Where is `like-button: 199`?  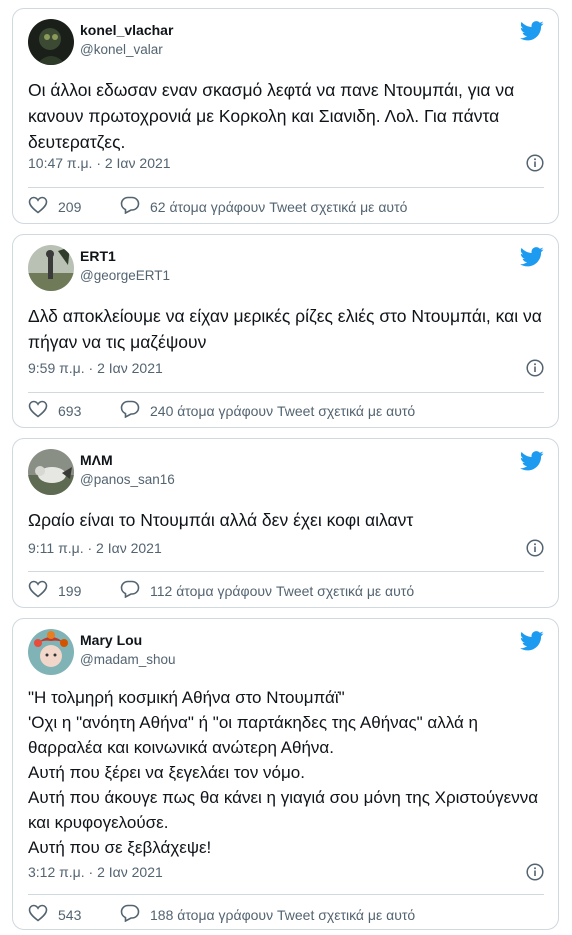
like-button: 199 is located at coordinates (74, 590).